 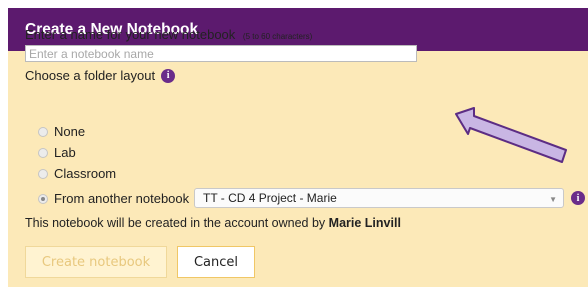 I want to click on layout-option-classroom: Classroom, so click(x=77, y=173).